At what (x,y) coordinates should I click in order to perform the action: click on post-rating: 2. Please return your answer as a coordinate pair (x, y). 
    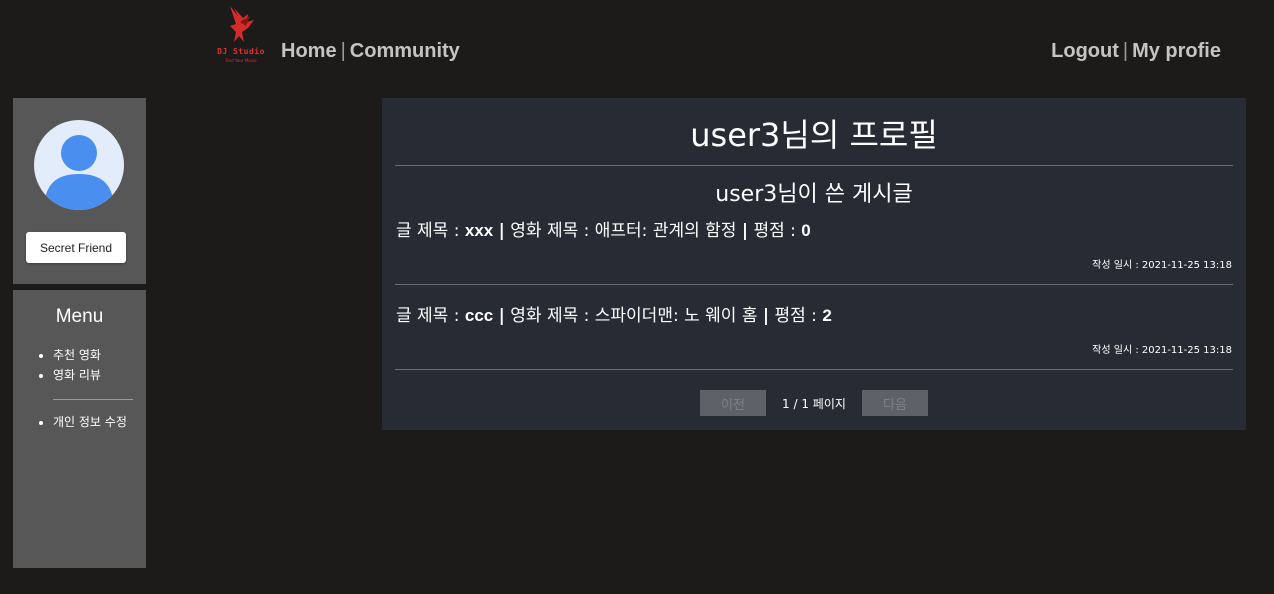
    Looking at the image, I should click on (827, 315).